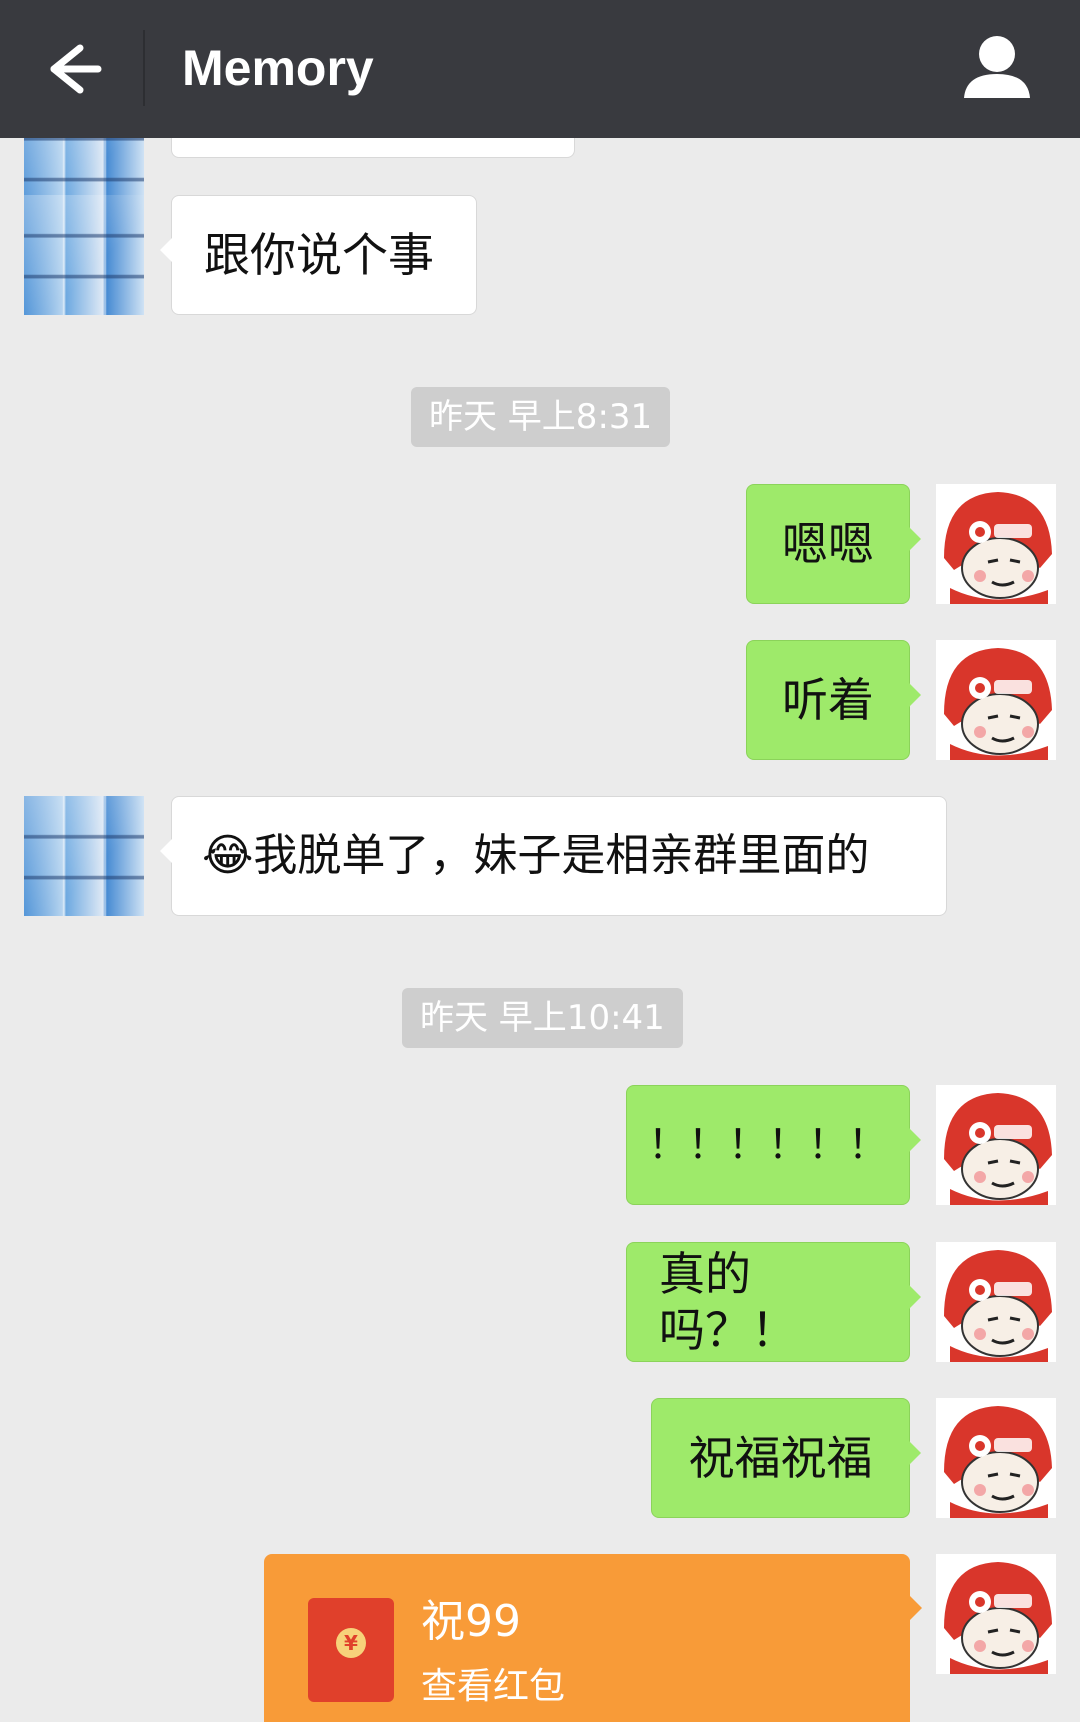 Image resolution: width=1080 pixels, height=1722 pixels. What do you see at coordinates (540, 69) in the screenshot?
I see `chat-header: Memory` at bounding box center [540, 69].